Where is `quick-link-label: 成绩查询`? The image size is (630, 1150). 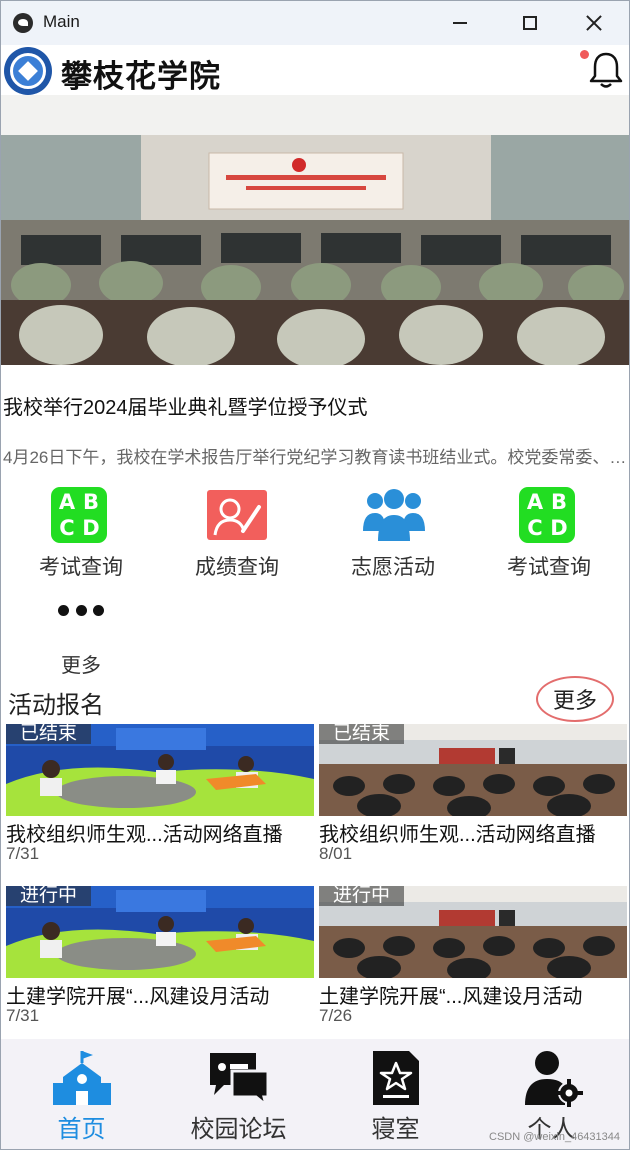 quick-link-label: 成绩查询 is located at coordinates (237, 567).